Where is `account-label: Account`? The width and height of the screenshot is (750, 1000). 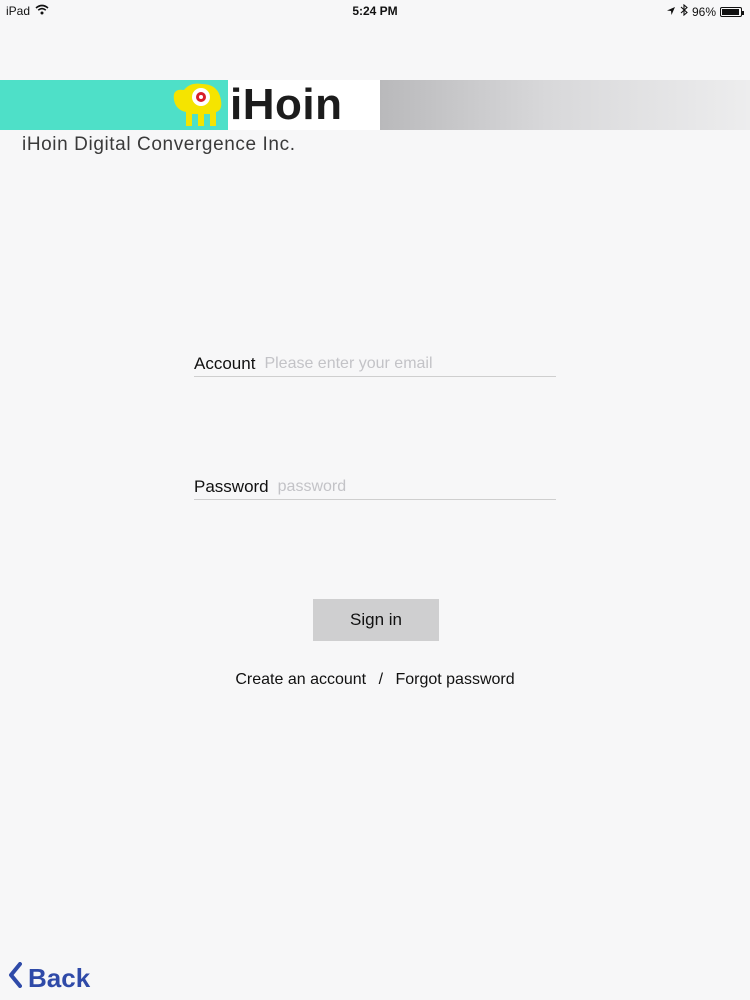 account-label: Account is located at coordinates (225, 363).